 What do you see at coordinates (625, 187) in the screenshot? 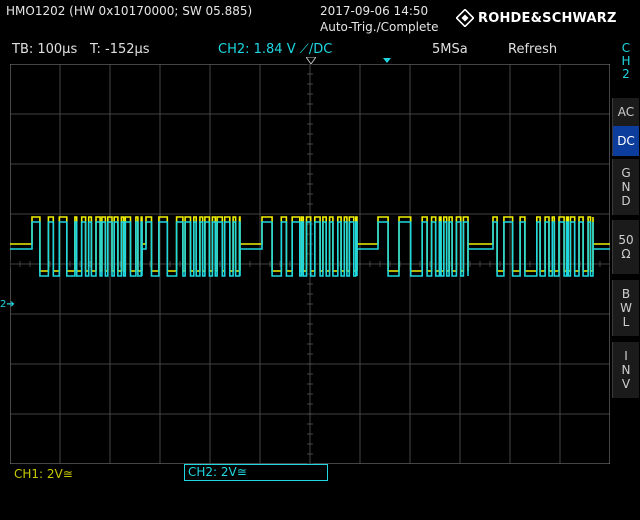
I see `coupling-gnd-button: G N D` at bounding box center [625, 187].